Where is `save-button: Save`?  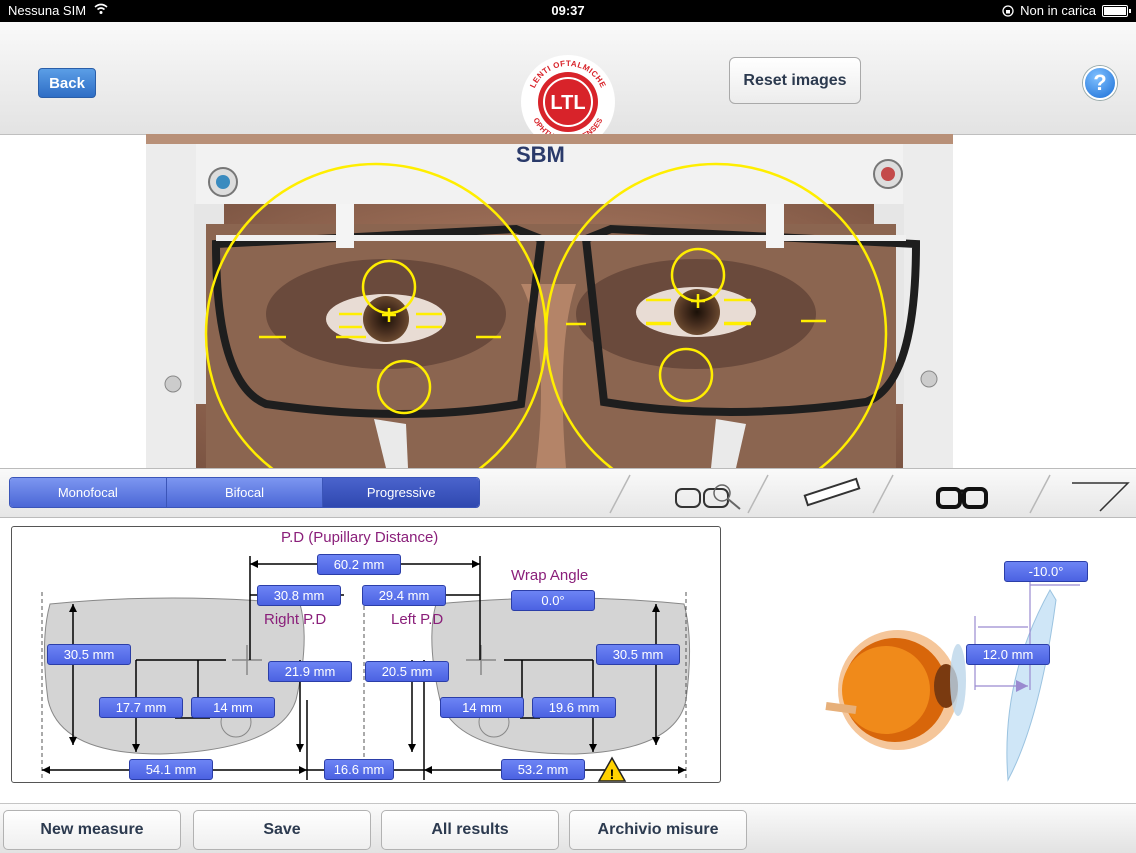 save-button: Save is located at coordinates (282, 830).